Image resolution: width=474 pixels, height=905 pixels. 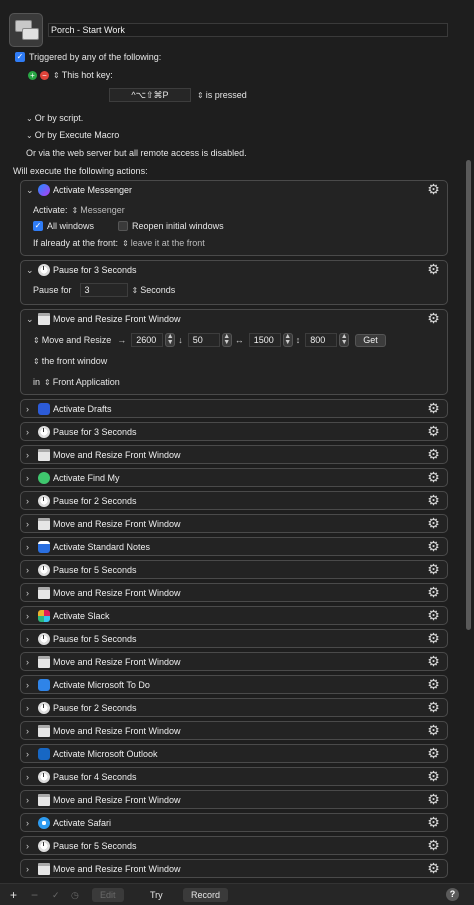 What do you see at coordinates (157, 290) in the screenshot?
I see `unit-select: Seconds` at bounding box center [157, 290].